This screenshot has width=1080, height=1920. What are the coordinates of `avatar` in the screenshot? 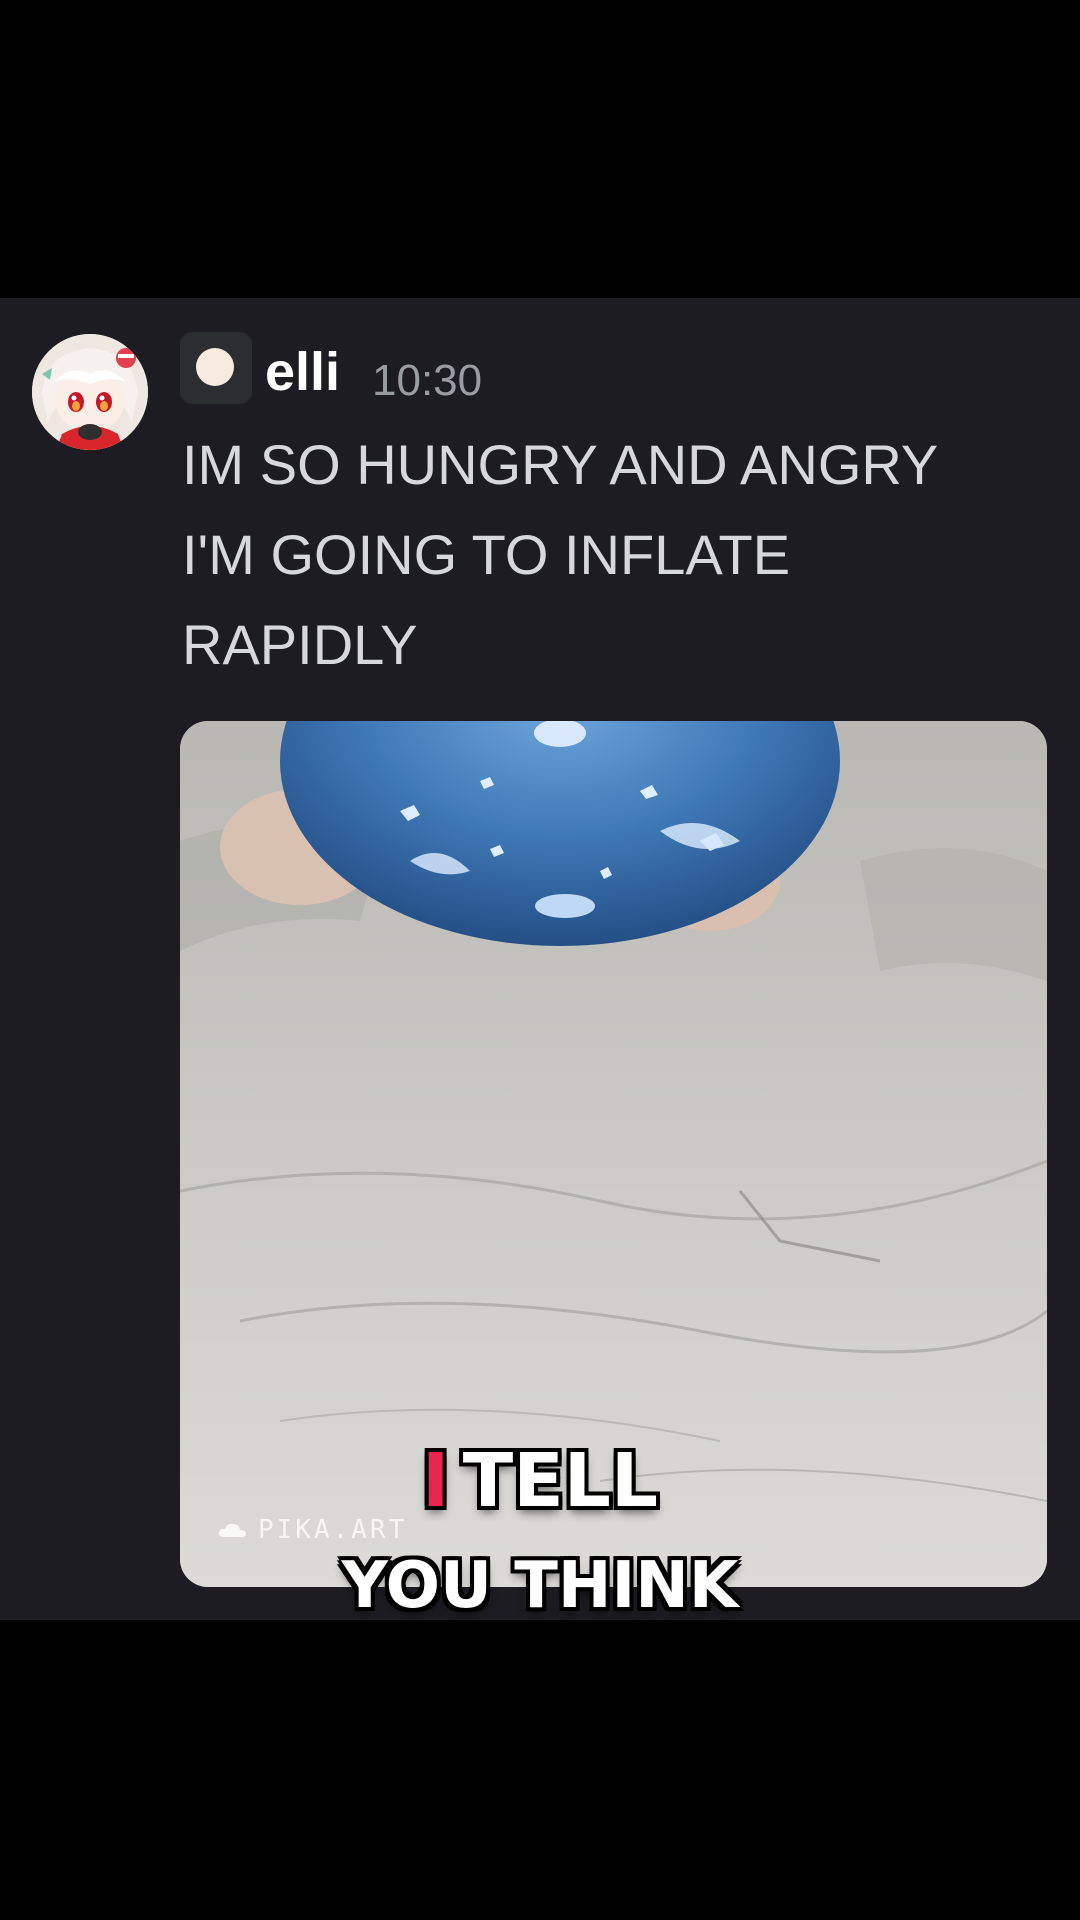 It's located at (90, 392).